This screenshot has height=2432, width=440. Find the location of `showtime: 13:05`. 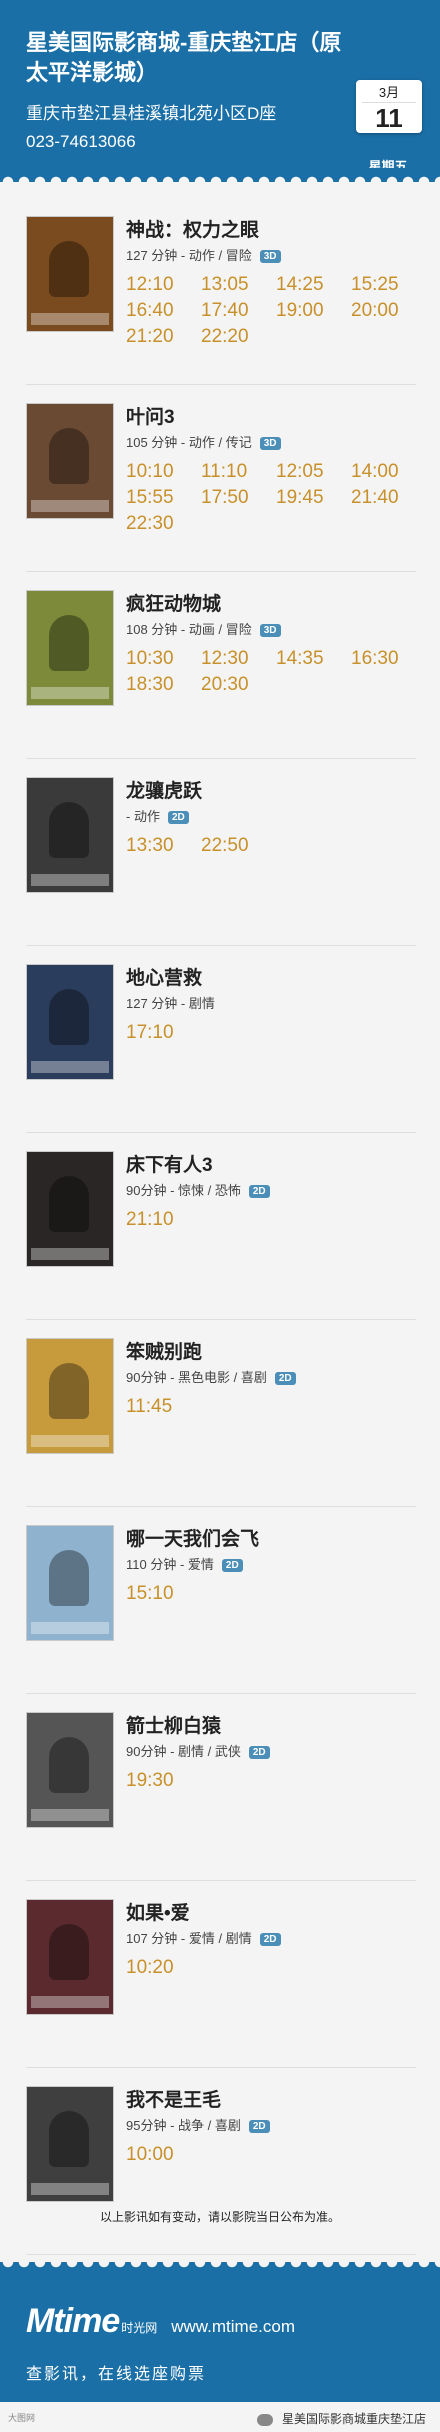

showtime: 13:05 is located at coordinates (238, 285).